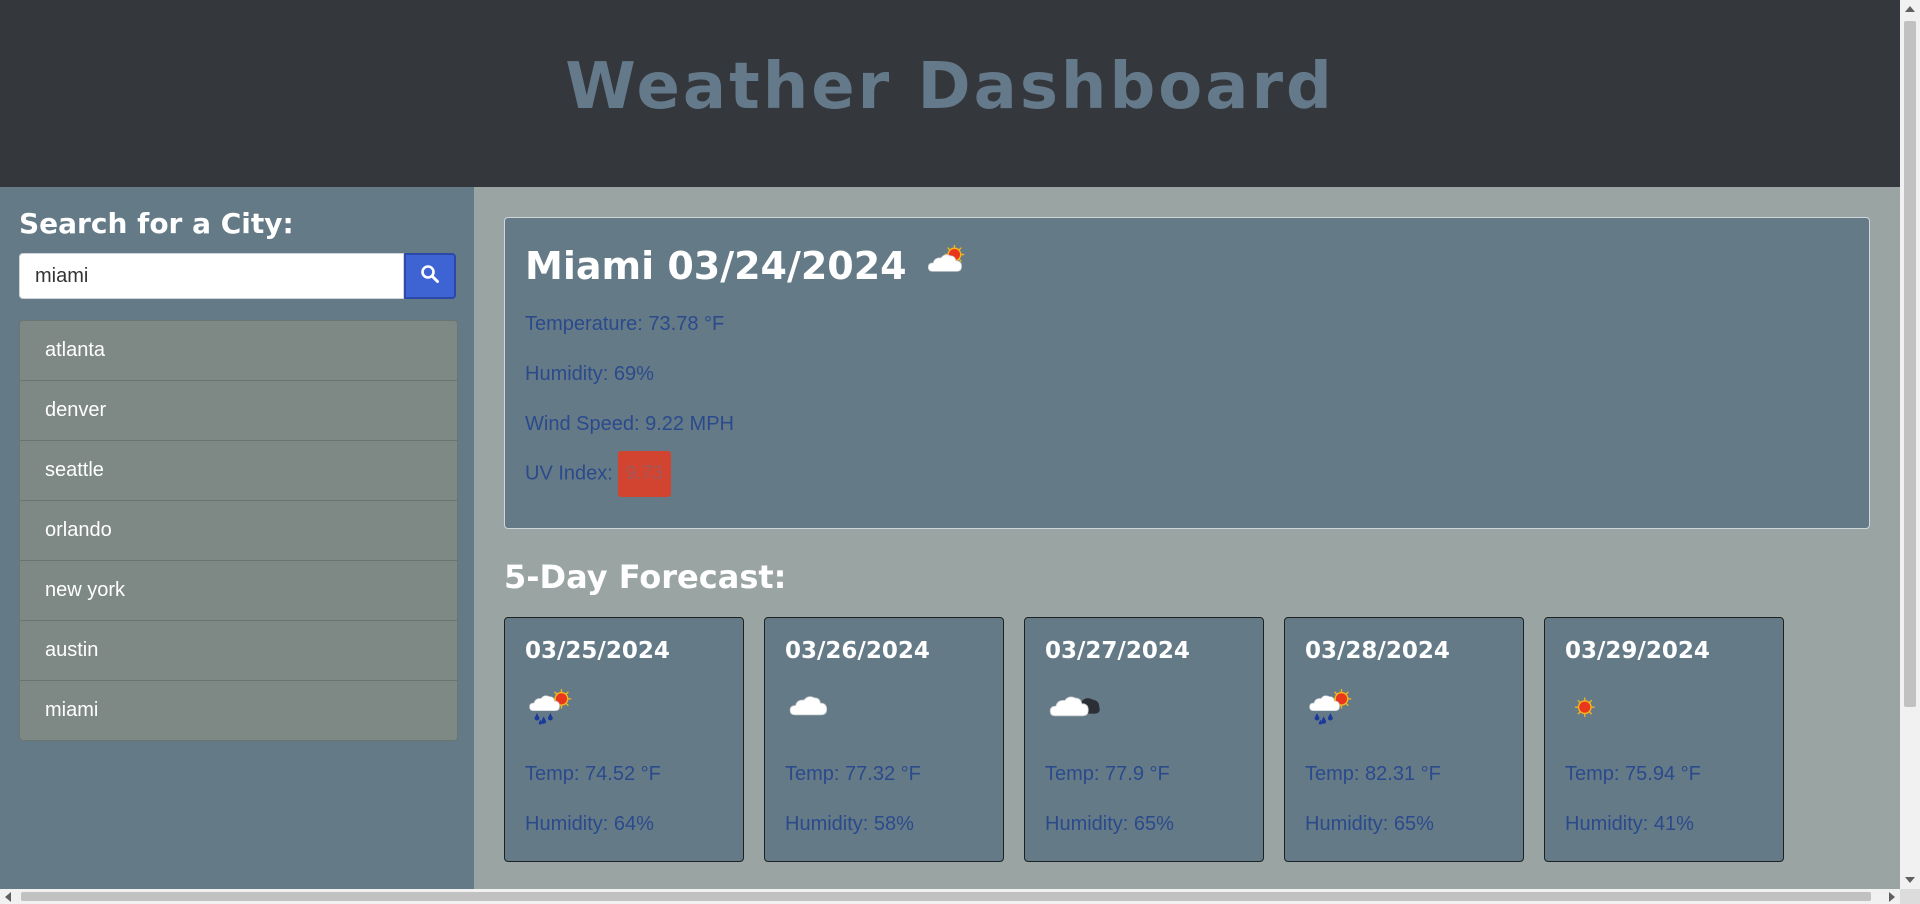 The height and width of the screenshot is (904, 1920). Describe the element at coordinates (1404, 739) in the screenshot. I see `forecast-card: 03/28/2024 Temp: 82.31 °F Humidity: 65%` at that location.